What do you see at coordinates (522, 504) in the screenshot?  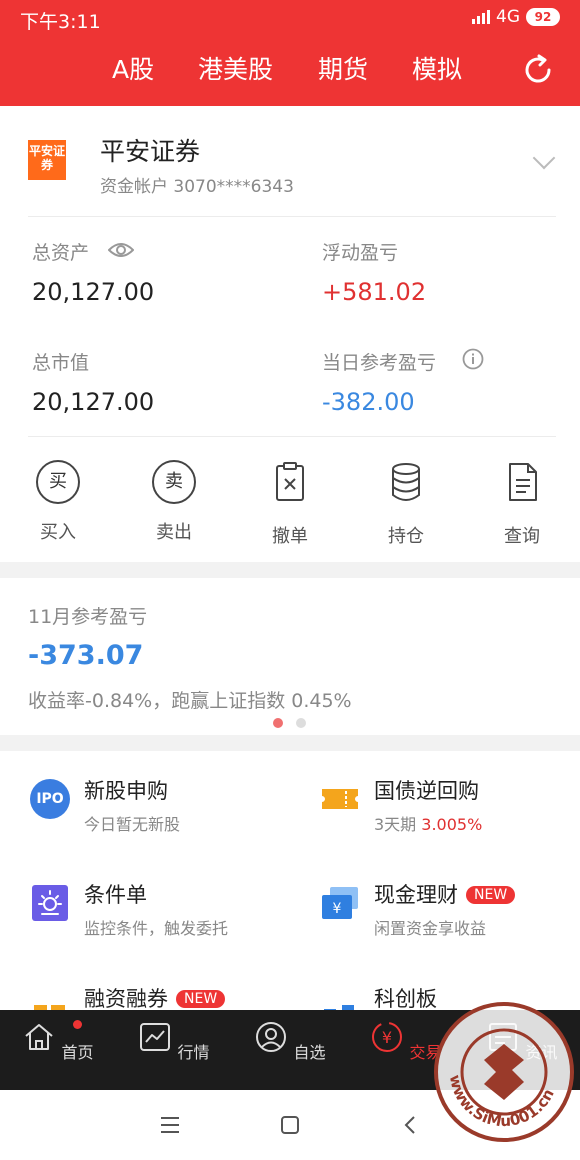 I see `query-button: 查询` at bounding box center [522, 504].